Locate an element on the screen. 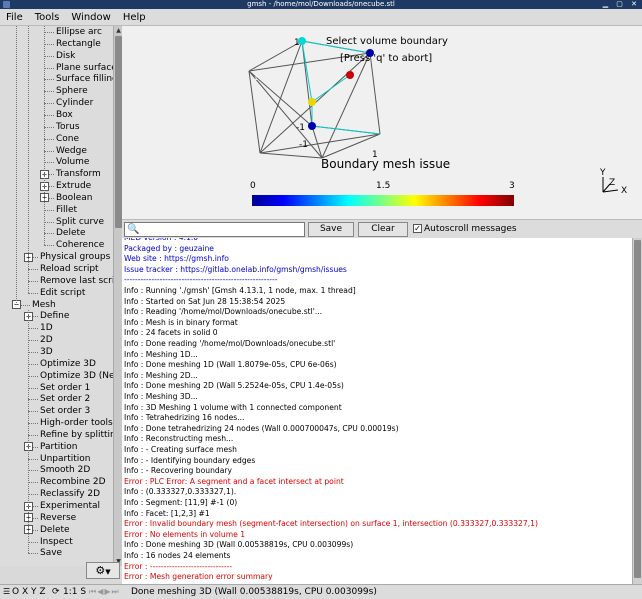 This screenshot has height=599, width=642. tree-item: Reclassify 2D is located at coordinates (70, 494).